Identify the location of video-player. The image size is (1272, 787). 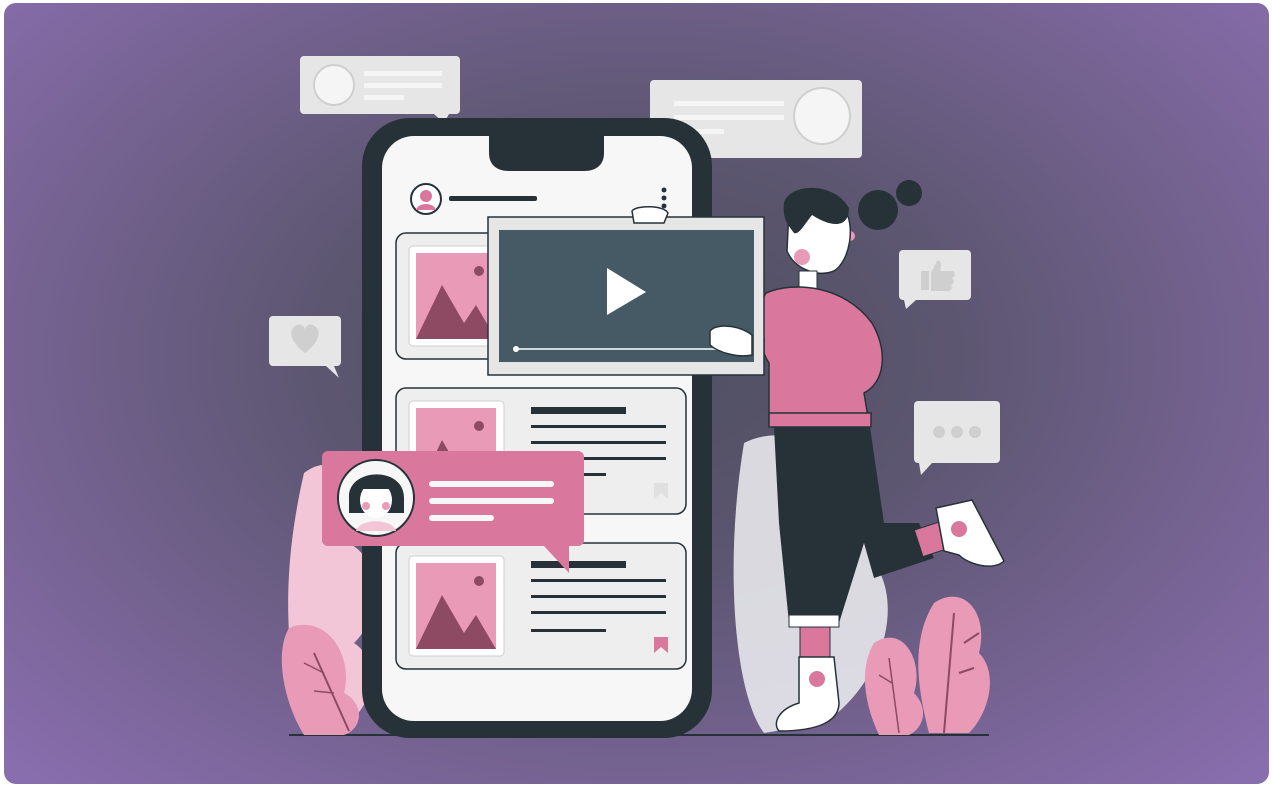
(626, 291).